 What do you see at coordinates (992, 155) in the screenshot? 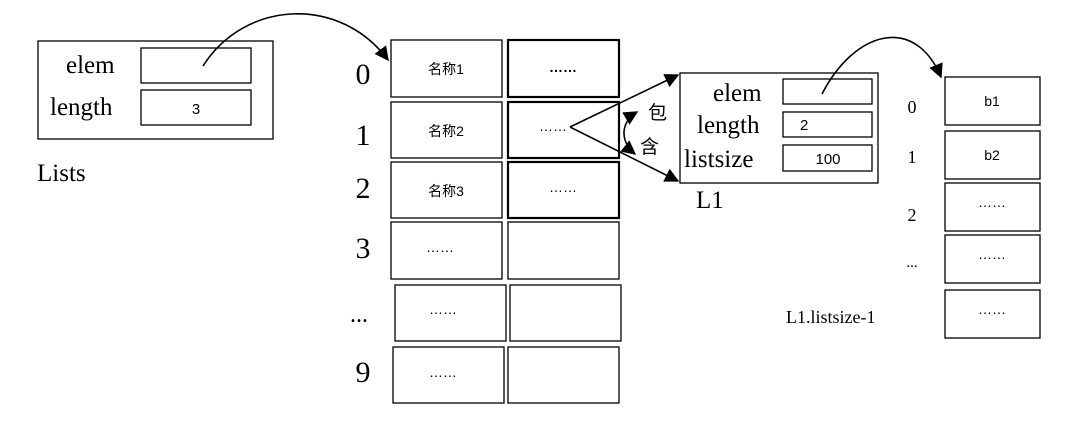
I see `l1-array-value: b2` at bounding box center [992, 155].